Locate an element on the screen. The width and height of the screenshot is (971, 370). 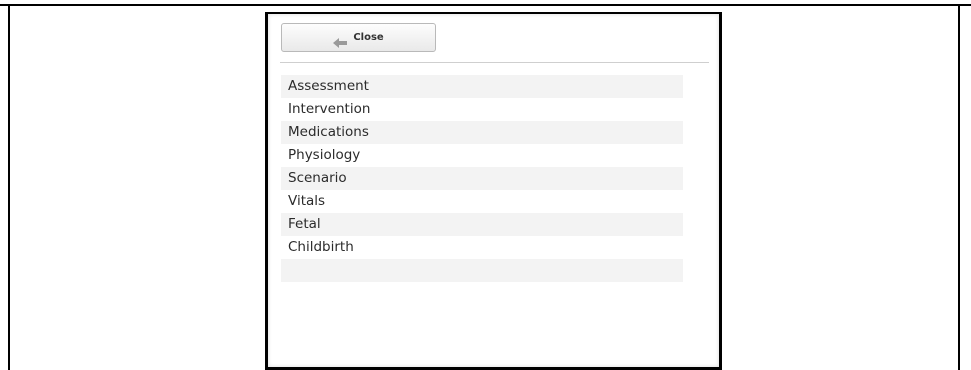
list-item-physiology: Physiology is located at coordinates (482, 155).